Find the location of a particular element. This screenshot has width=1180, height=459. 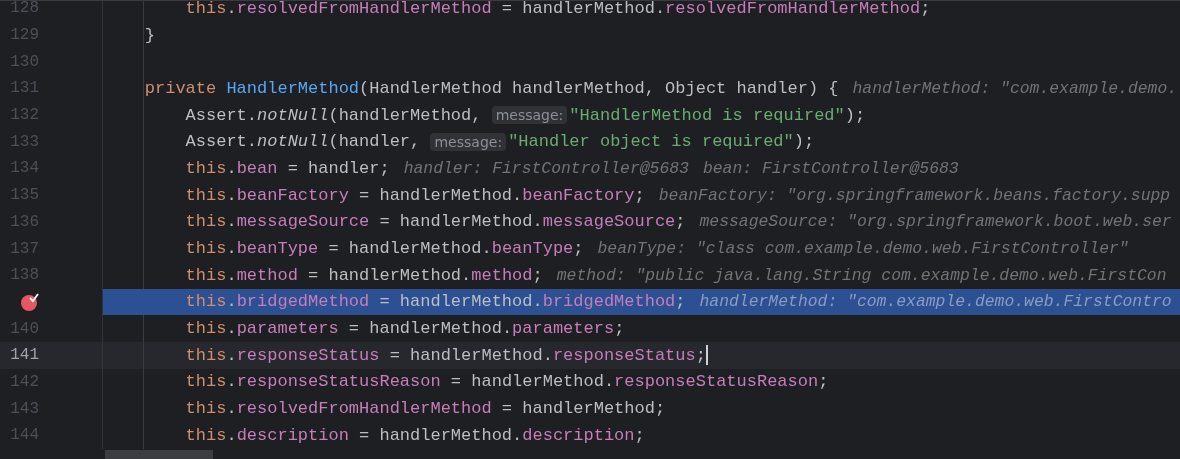

debug-value-hint: handlerMethod: "com.example.demo. is located at coordinates (1015, 88).